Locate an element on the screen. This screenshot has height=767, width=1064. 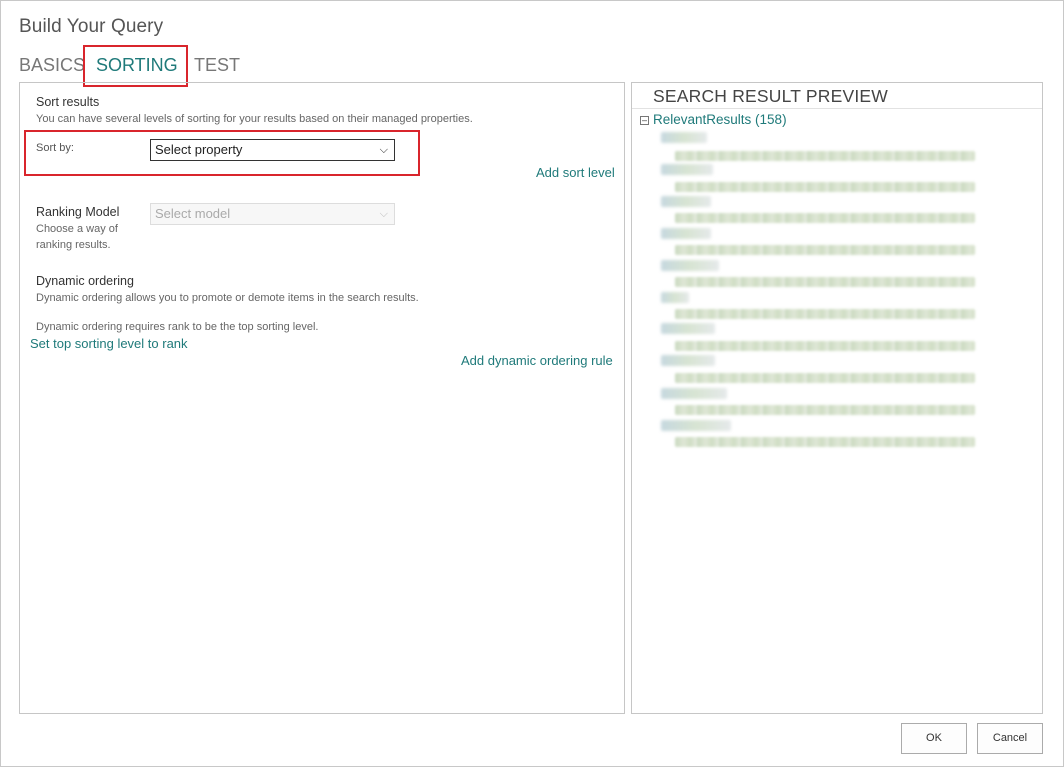
add-dynamic-ordering-rule-link: Add dynamic ordering rule is located at coordinates (537, 360).